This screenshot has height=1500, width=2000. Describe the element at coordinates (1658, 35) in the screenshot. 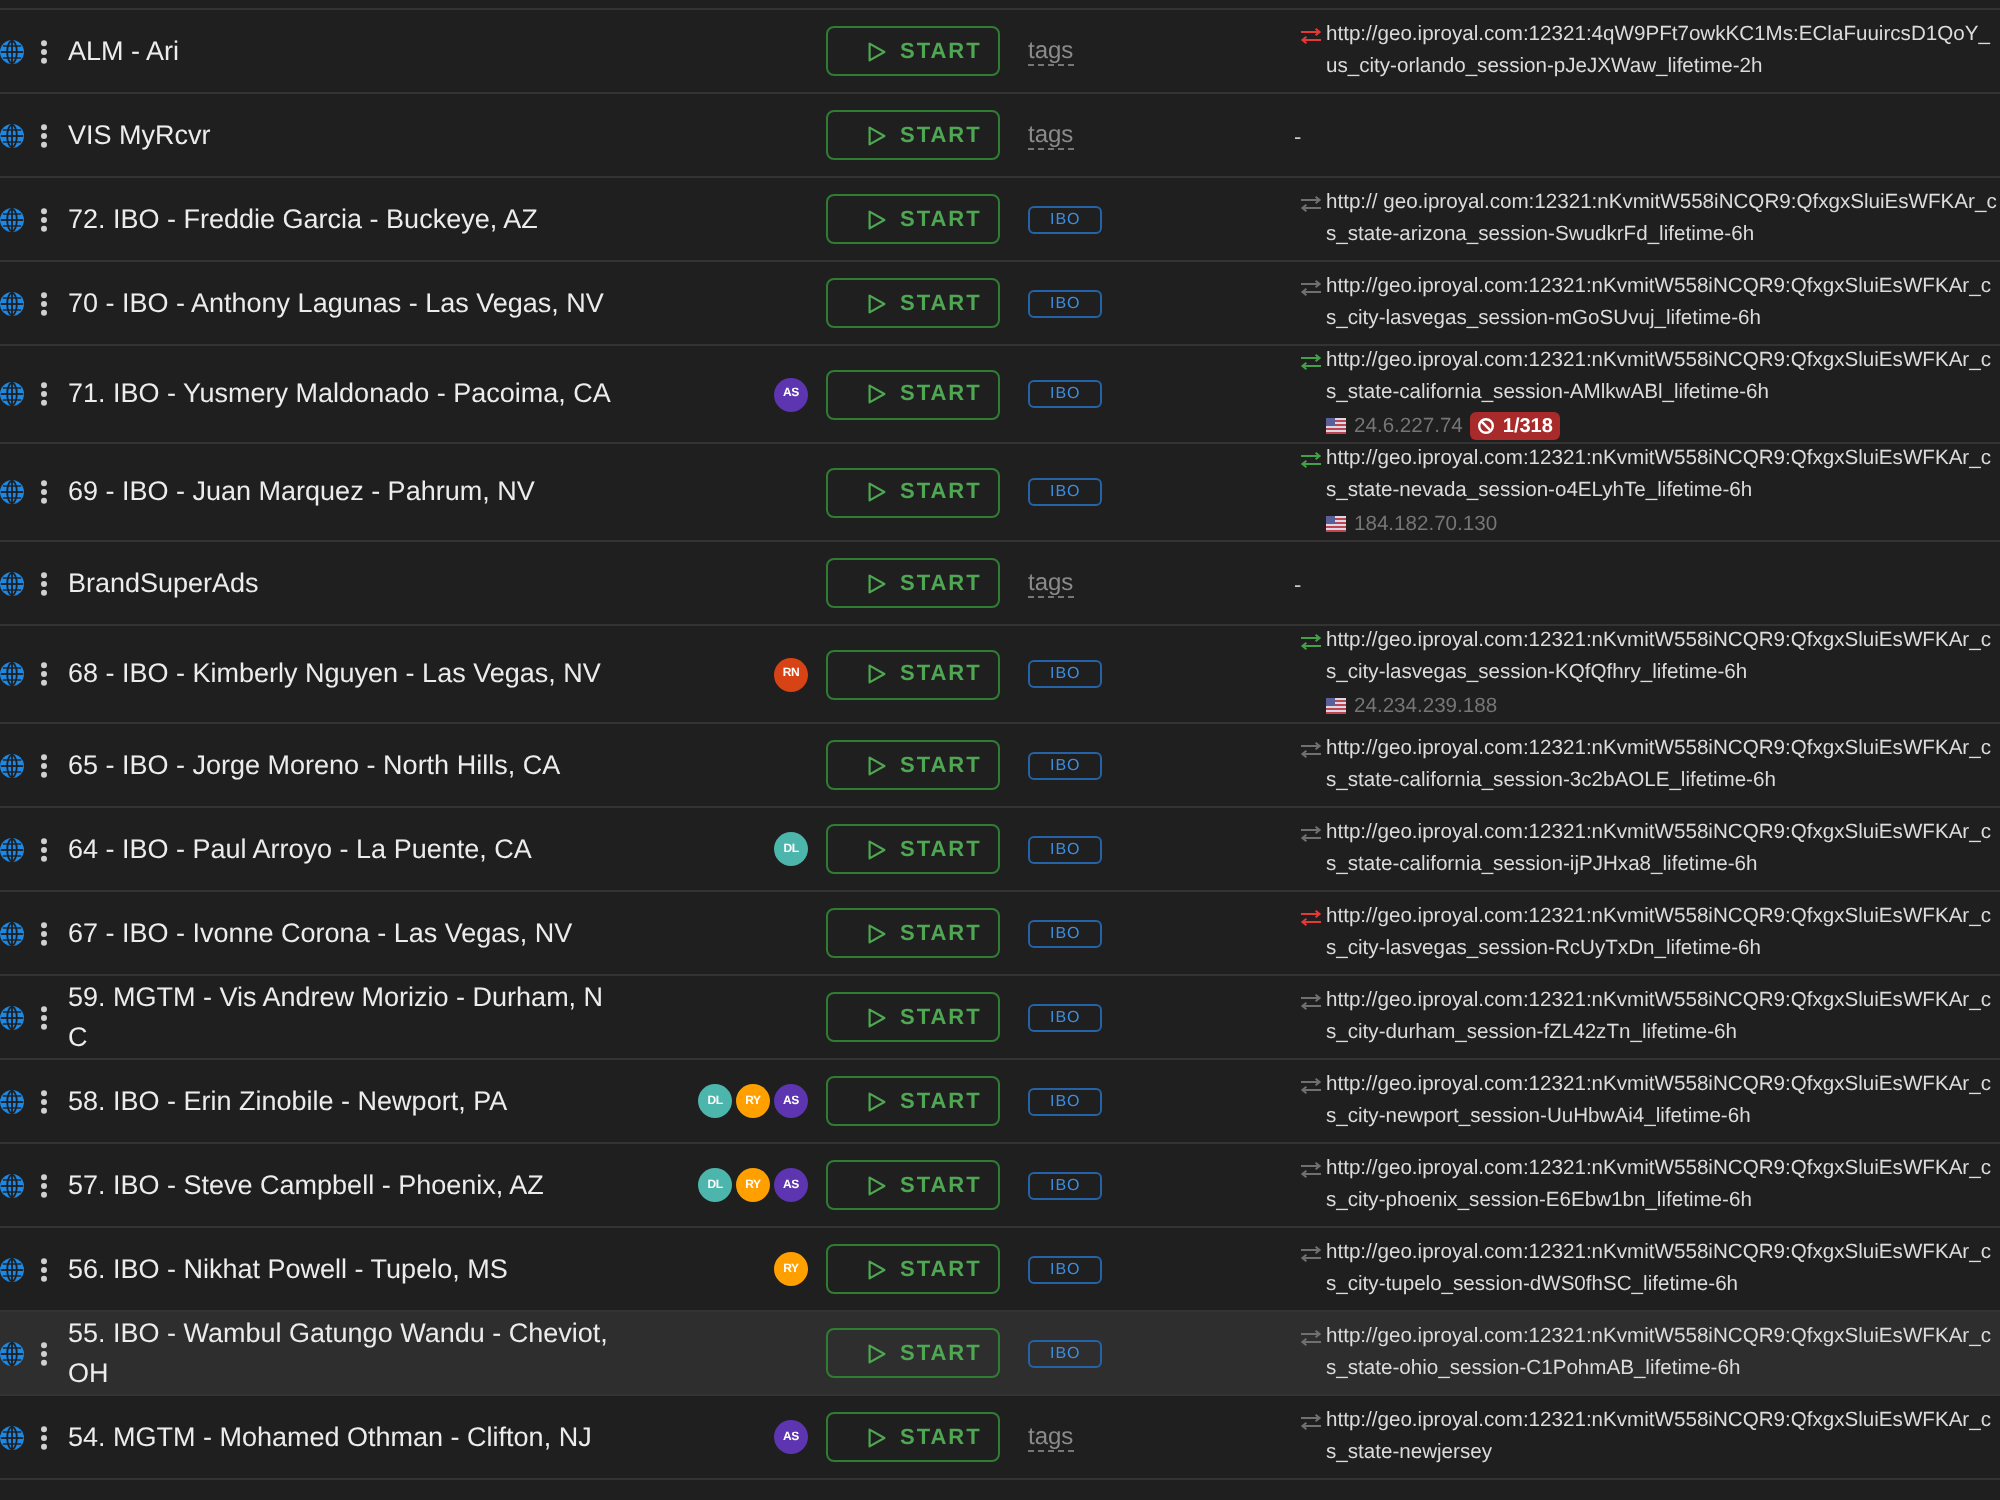

I see `proxy-url: http://geo.iproyal.com:12321:4qW9PFt7owkKC1Ms:EClaFuuircsD1QoY_` at that location.